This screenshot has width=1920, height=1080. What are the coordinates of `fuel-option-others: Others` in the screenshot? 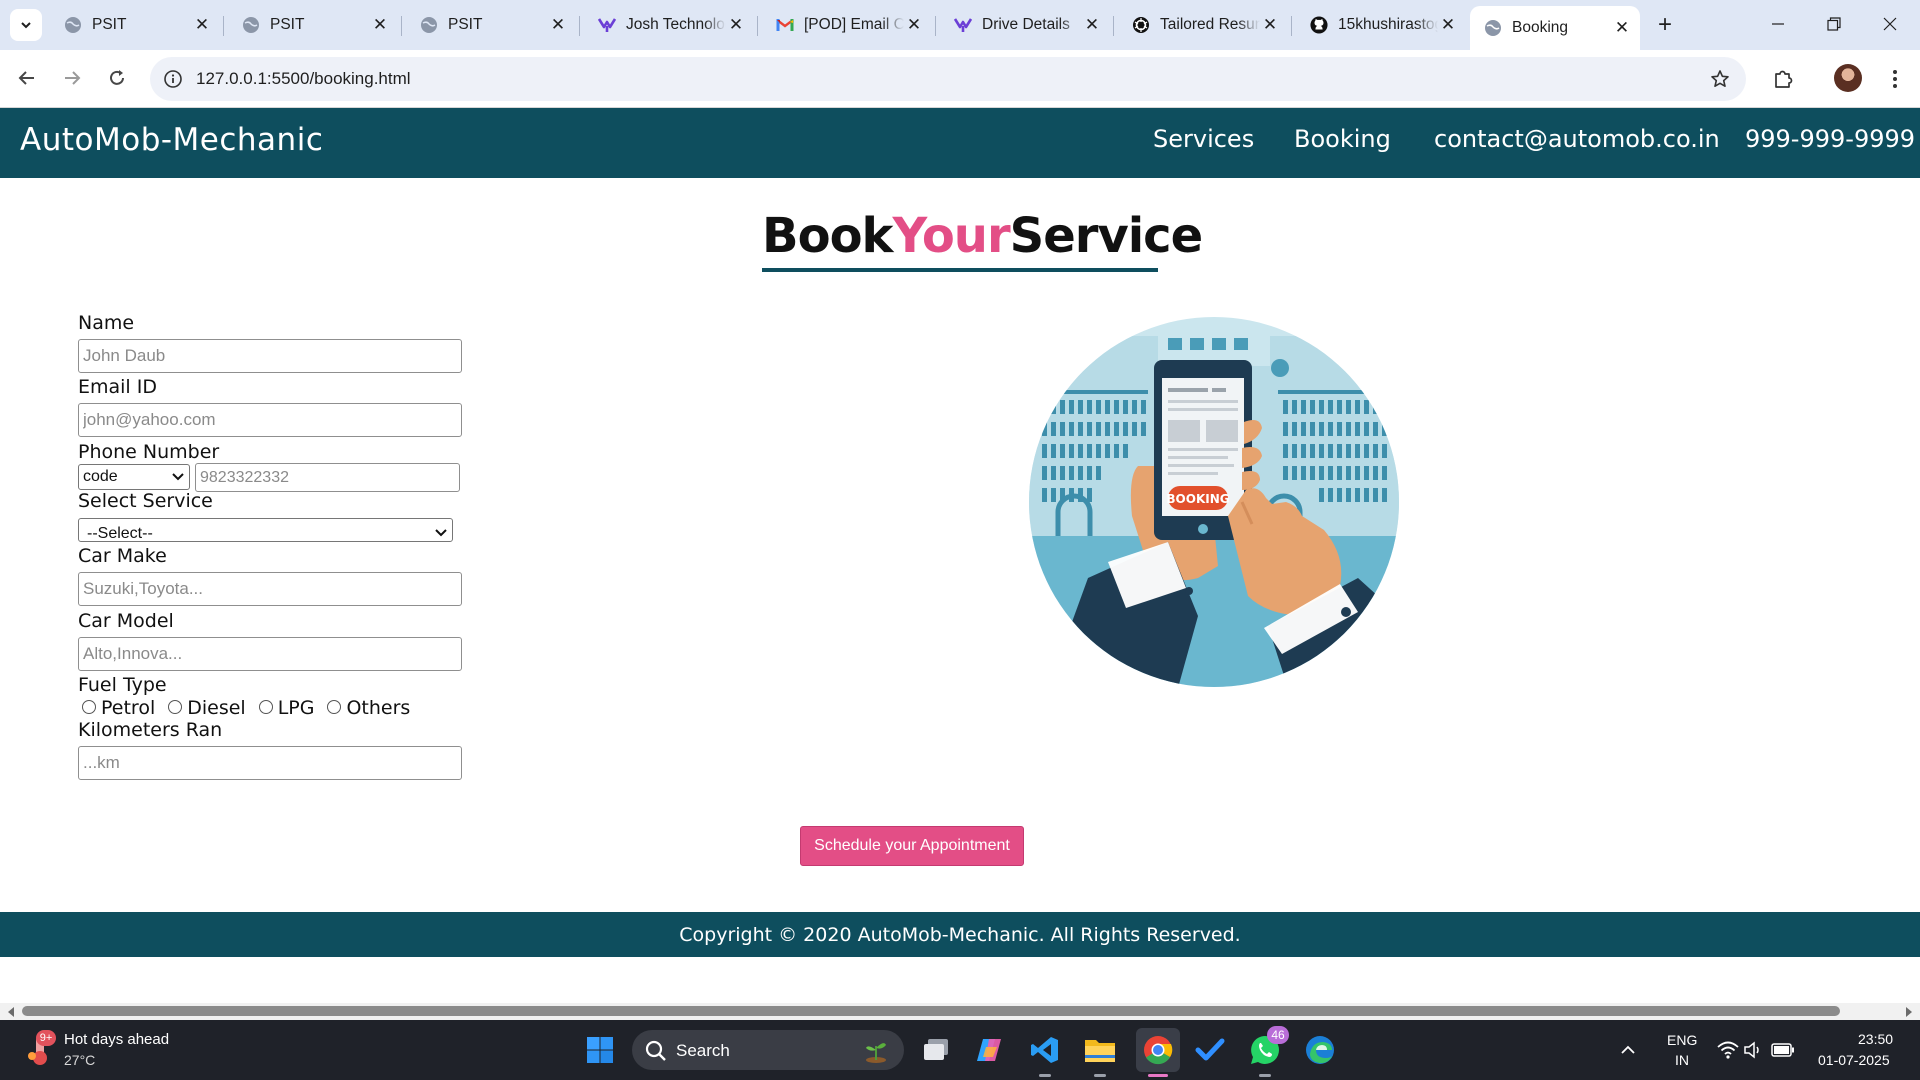 It's located at (368, 708).